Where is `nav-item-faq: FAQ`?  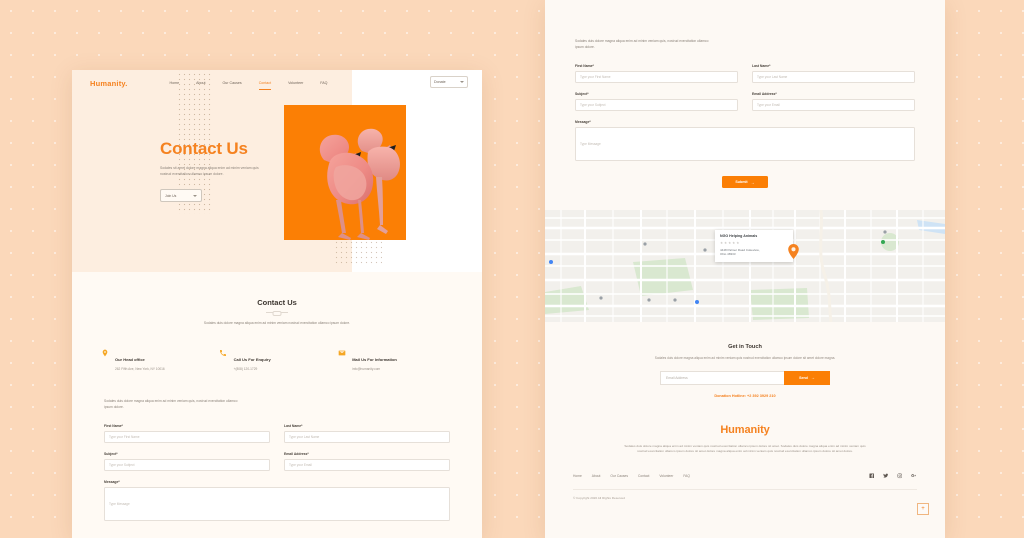 nav-item-faq: FAQ is located at coordinates (323, 83).